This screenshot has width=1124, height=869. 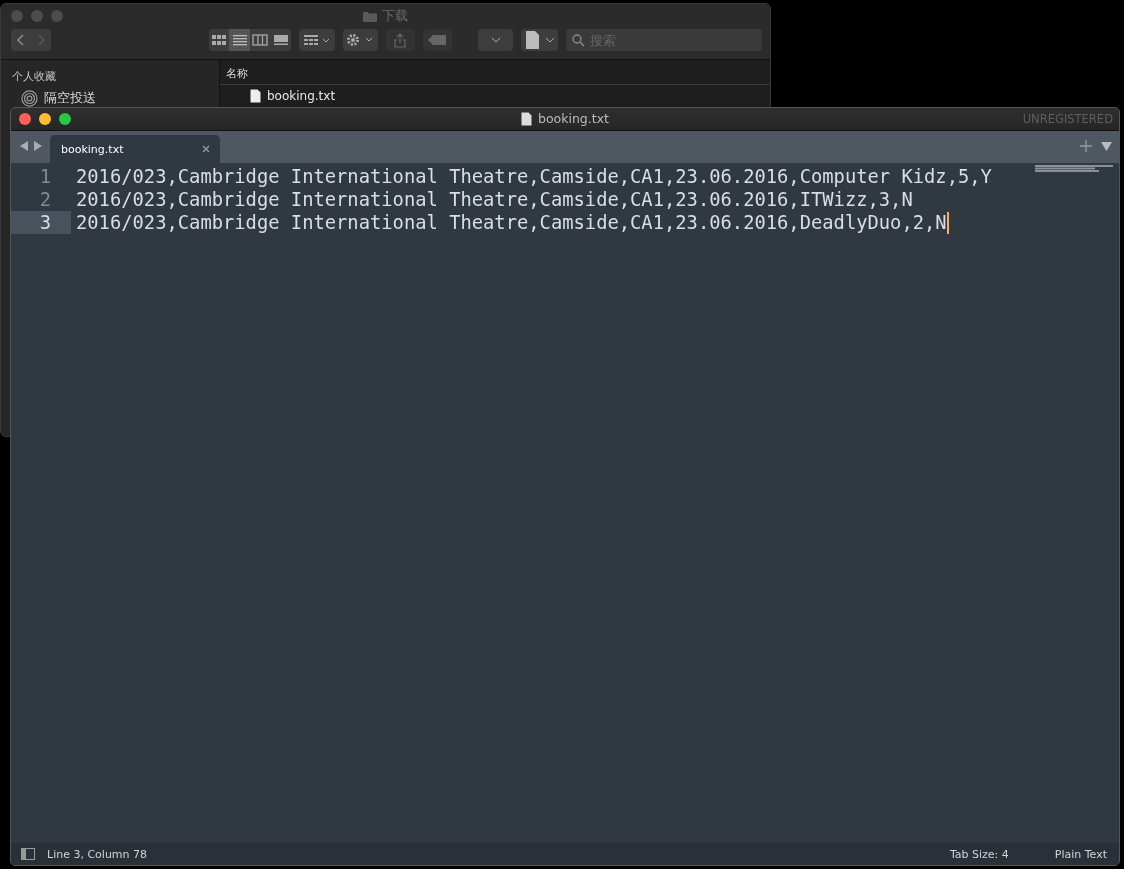 I want to click on document-dropdown-button, so click(x=539, y=40).